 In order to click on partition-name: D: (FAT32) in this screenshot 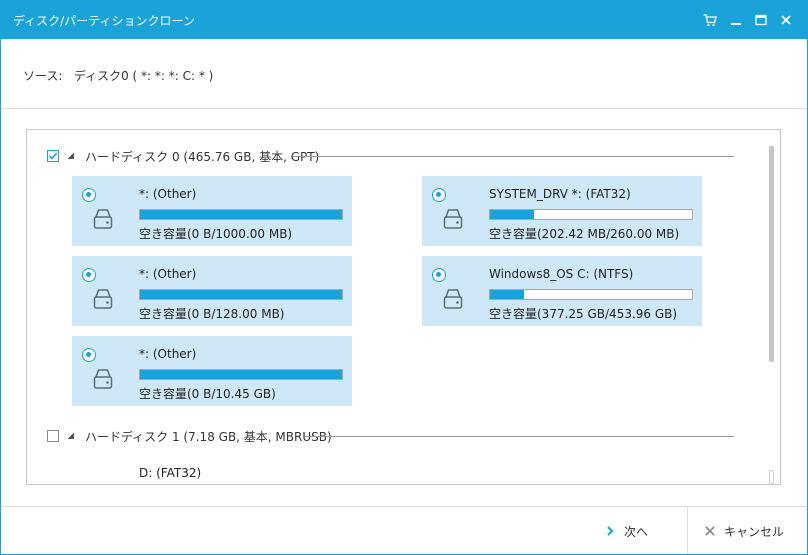, I will do `click(170, 473)`.